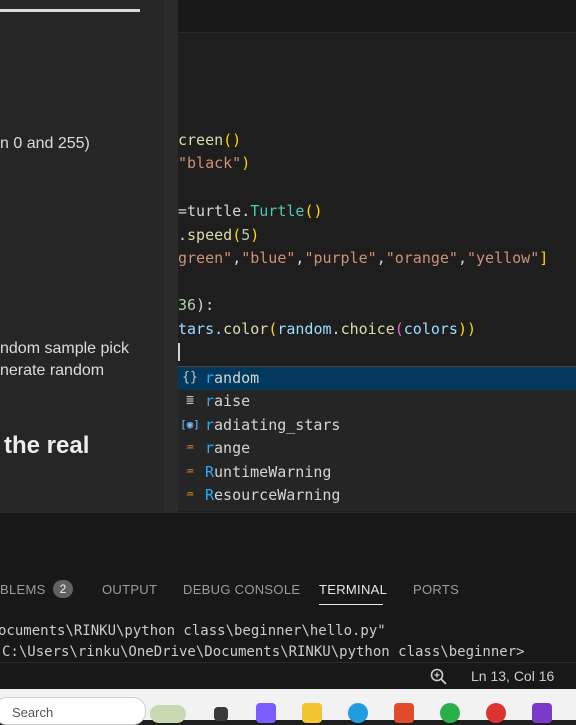 This screenshot has width=576, height=725. Describe the element at coordinates (228, 401) in the screenshot. I see `suggestion-label: raise` at that location.